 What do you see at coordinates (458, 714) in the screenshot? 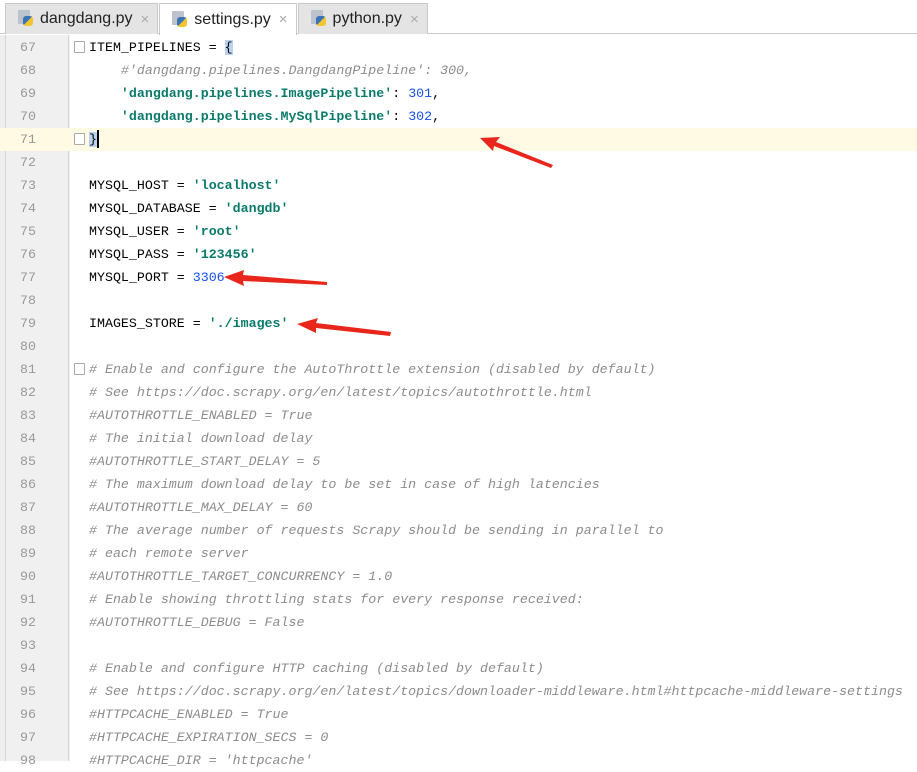
I see `code-line: 96 #HTTPCACHE_ENABLED = True` at bounding box center [458, 714].